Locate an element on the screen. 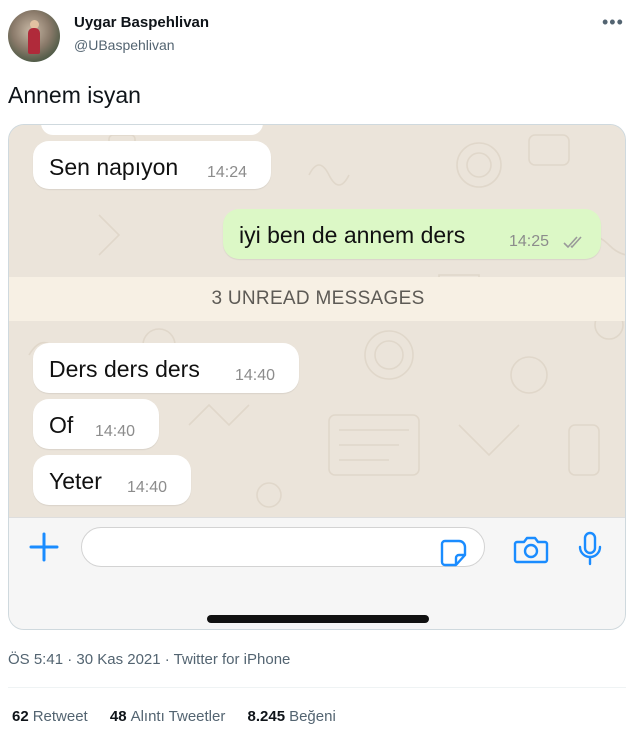 This screenshot has height=738, width=635. message-bubble-incoming: Sen napıyon 14:24 is located at coordinates (152, 165).